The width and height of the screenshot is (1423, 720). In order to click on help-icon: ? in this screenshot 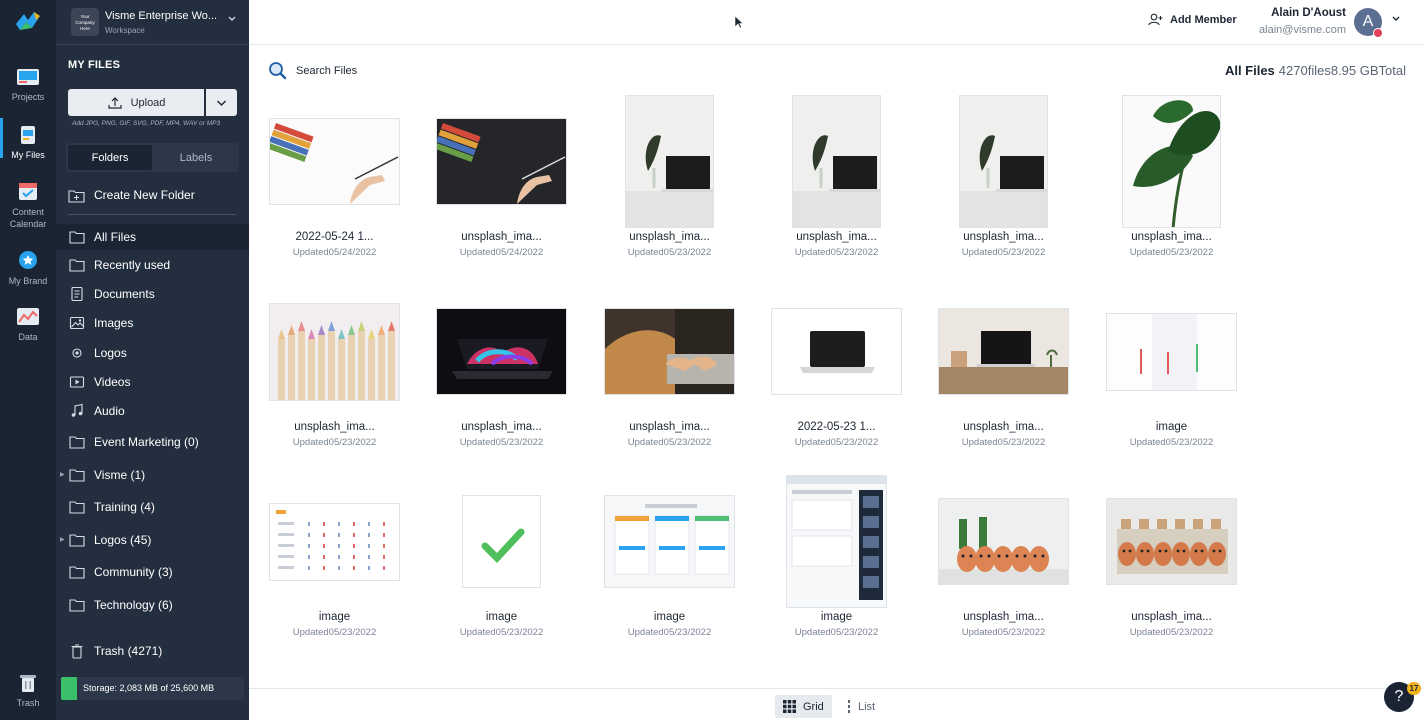, I will do `click(1399, 696)`.